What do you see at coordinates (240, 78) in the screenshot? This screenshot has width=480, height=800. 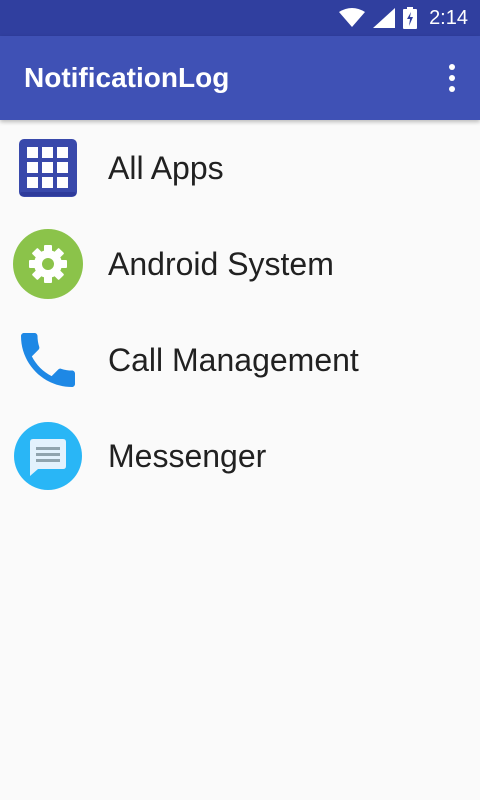 I see `app-bar: NotificationLog` at bounding box center [240, 78].